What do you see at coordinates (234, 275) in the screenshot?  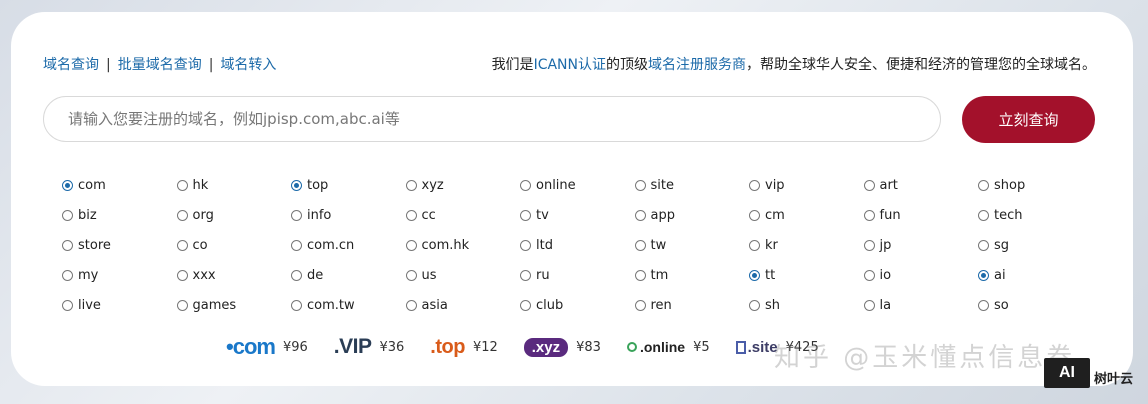 I see `suffix-option-xxx: xxx` at bounding box center [234, 275].